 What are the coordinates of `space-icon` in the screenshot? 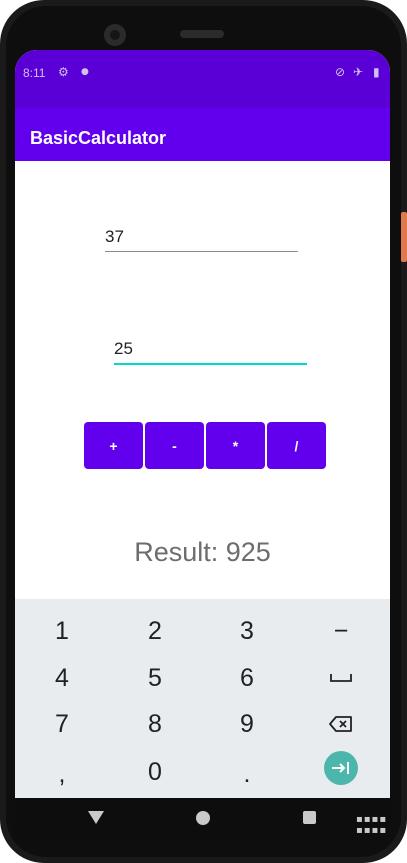 It's located at (341, 678).